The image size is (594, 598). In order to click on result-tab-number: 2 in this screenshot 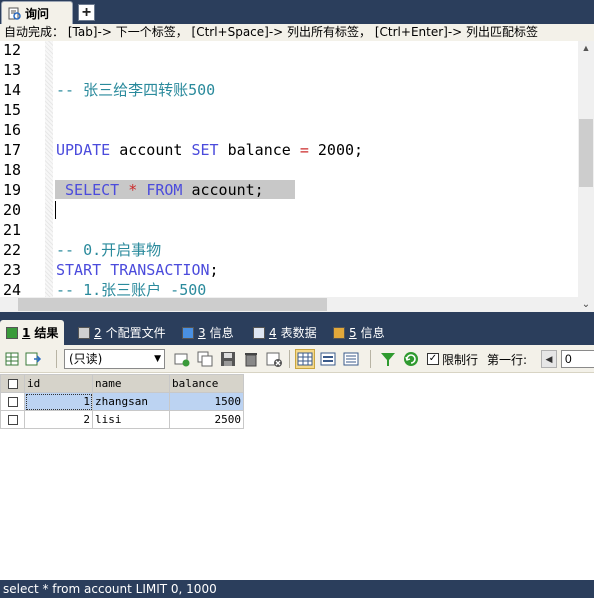, I will do `click(98, 332)`.